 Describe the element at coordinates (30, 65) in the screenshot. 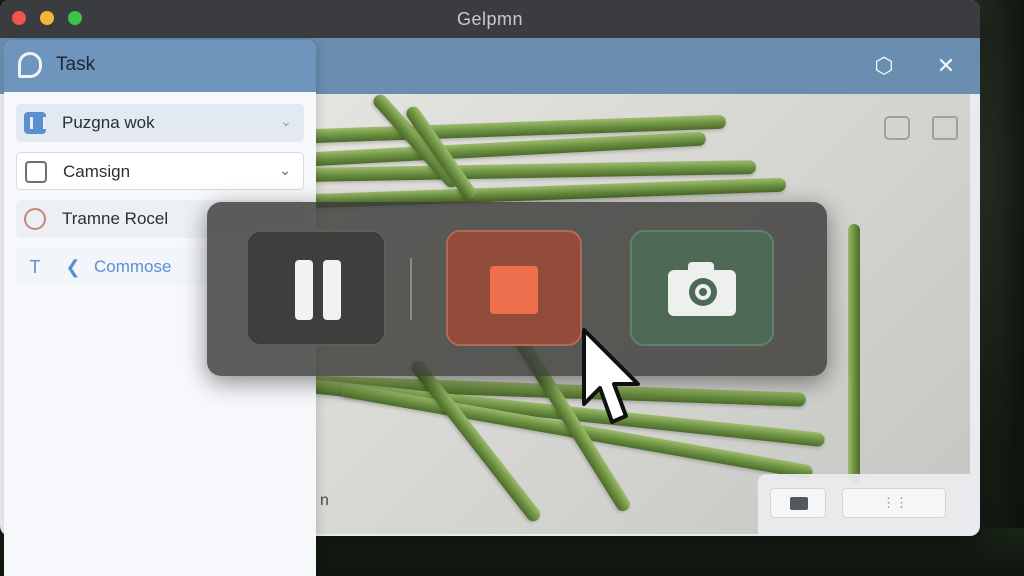

I see `task-logo-icon` at that location.